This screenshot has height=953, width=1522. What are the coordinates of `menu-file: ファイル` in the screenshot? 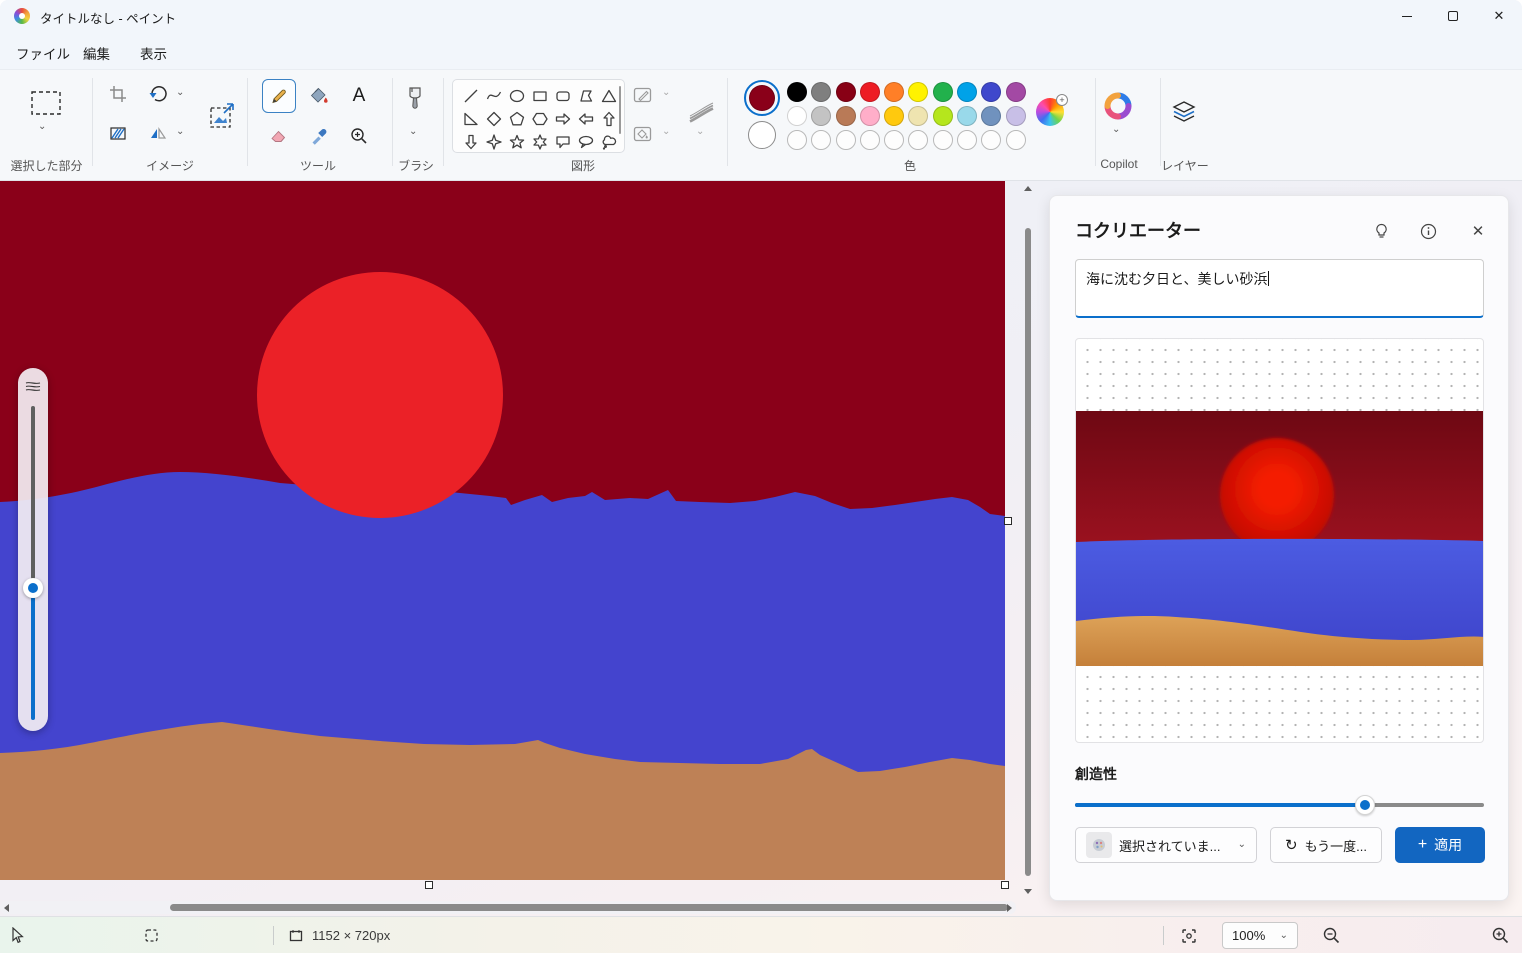 It's located at (43, 53).